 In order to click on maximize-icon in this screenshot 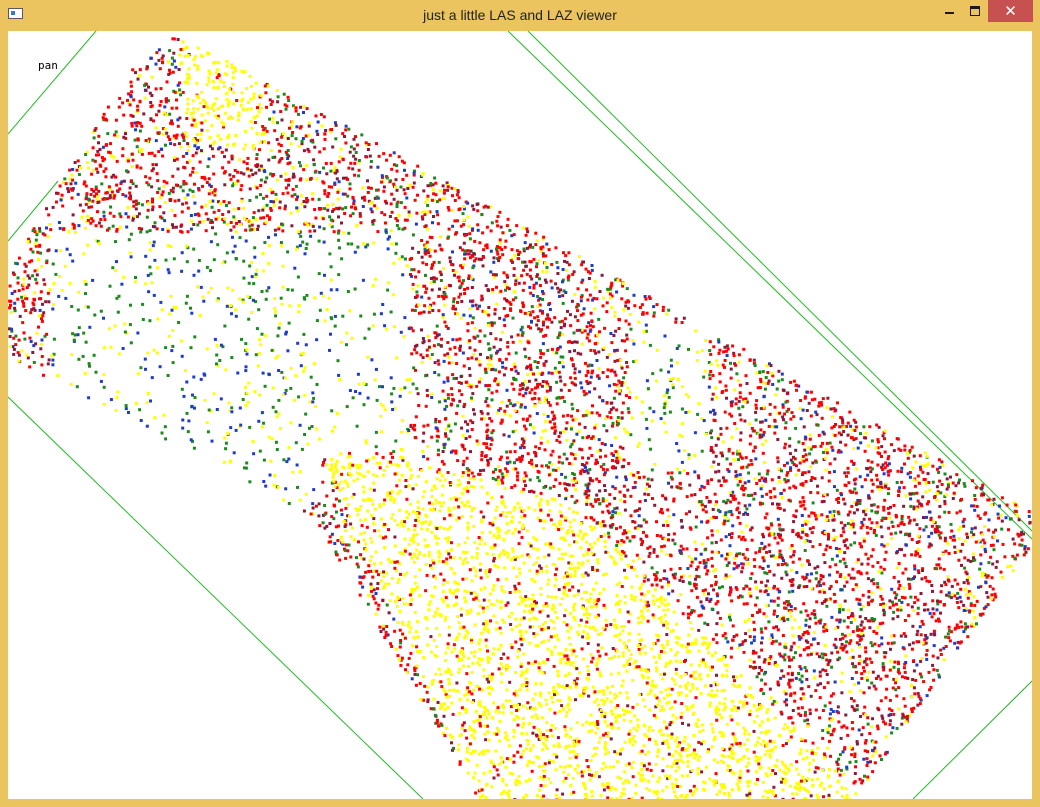, I will do `click(975, 11)`.